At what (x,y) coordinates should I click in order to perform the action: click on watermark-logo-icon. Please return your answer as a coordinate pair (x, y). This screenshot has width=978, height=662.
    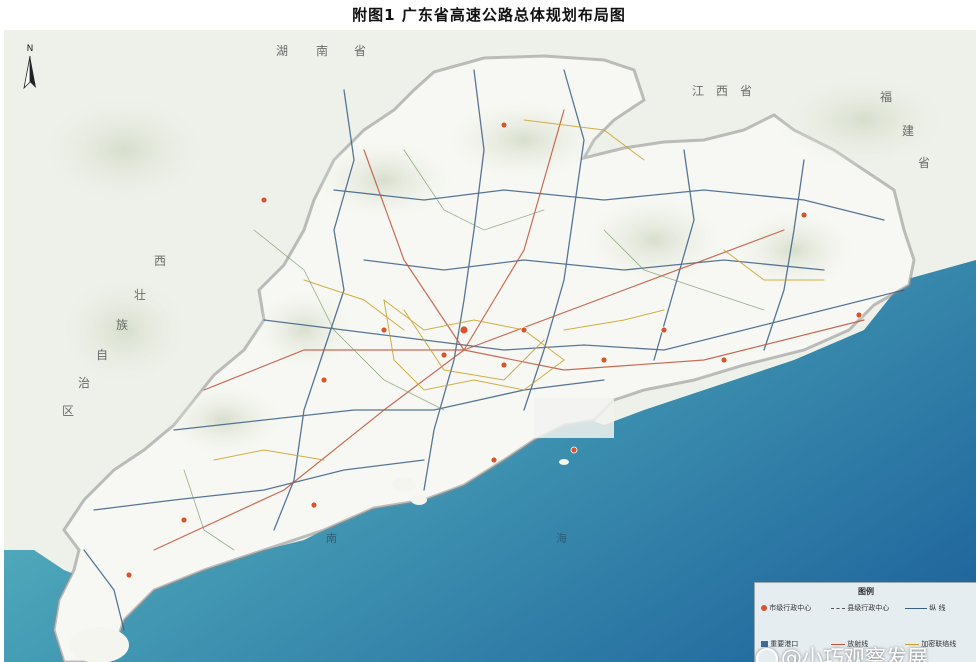
    Looking at the image, I should click on (767, 655).